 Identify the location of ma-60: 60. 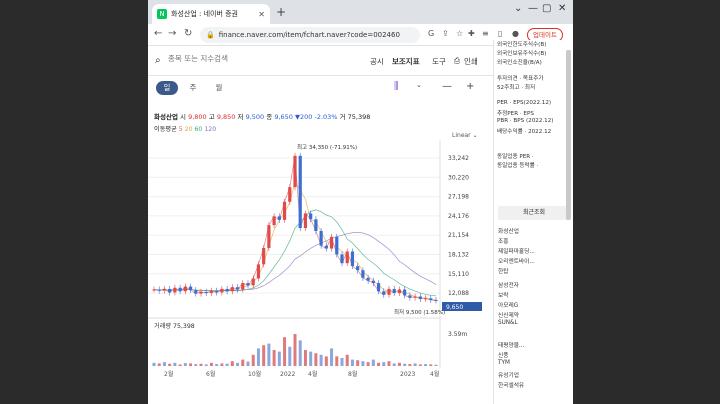
(199, 129).